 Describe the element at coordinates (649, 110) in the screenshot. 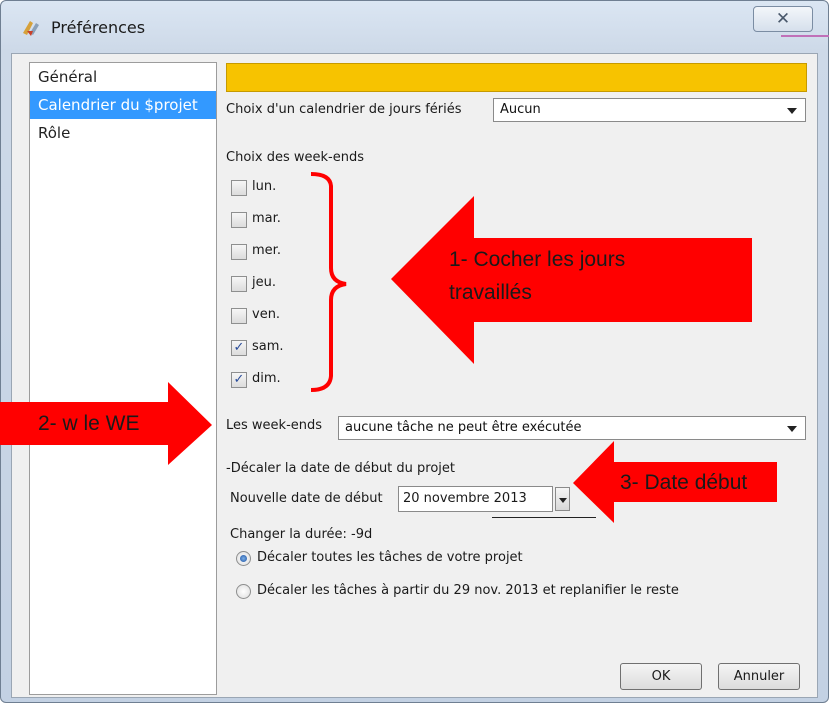

I see `holiday-calendar-select: Aucun` at that location.